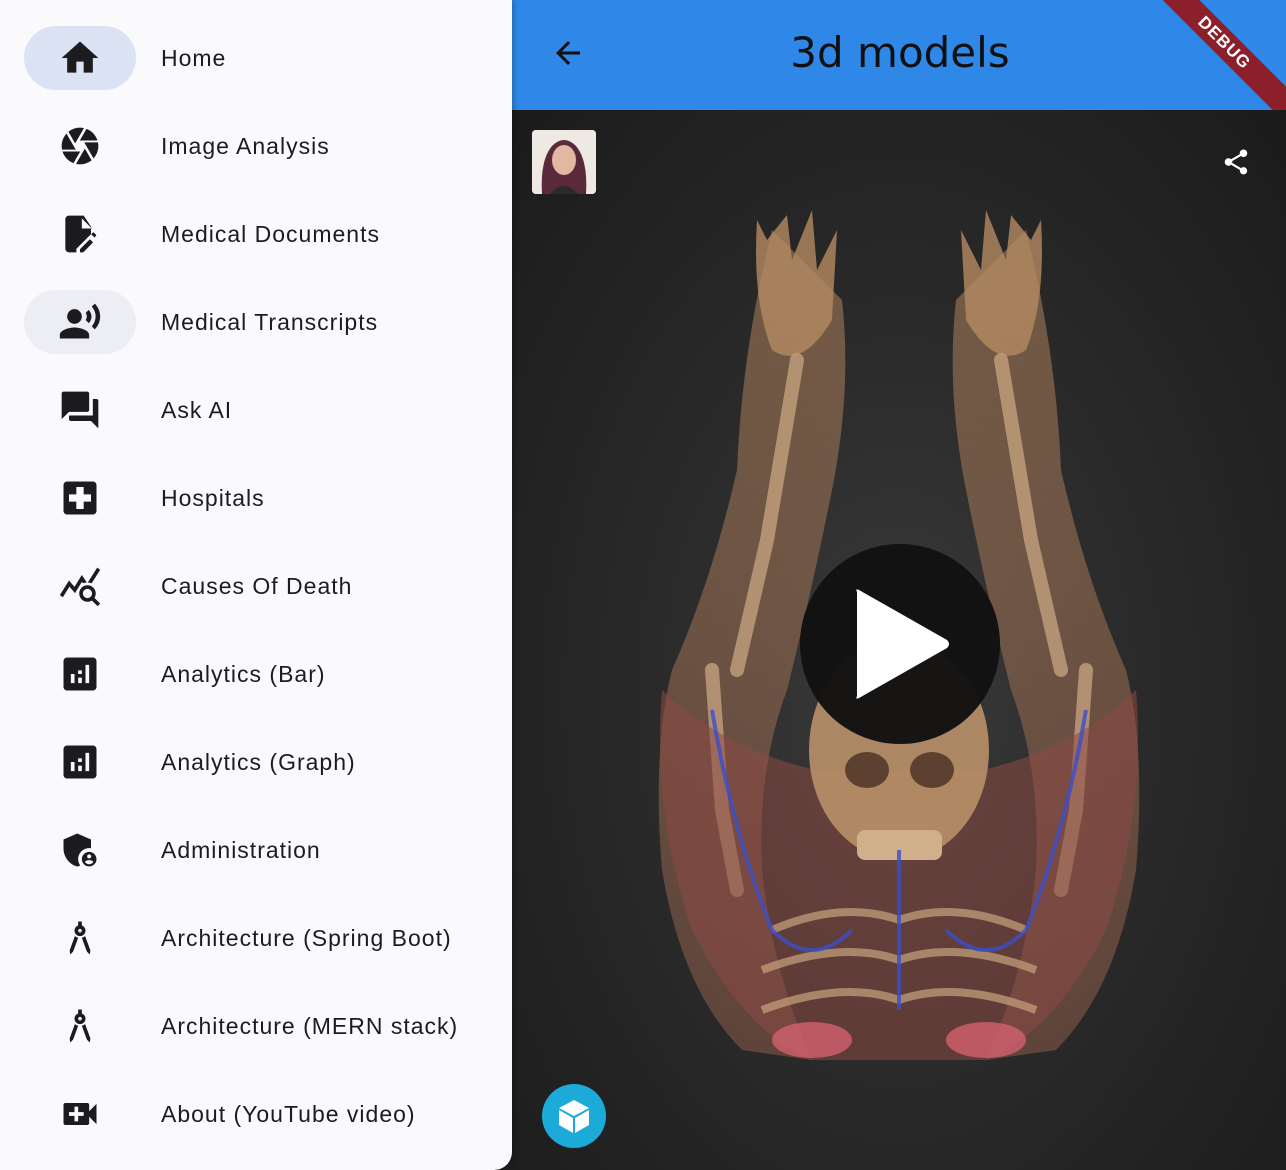 This screenshot has width=1286, height=1170. I want to click on local-hospital-icon, so click(80, 498).